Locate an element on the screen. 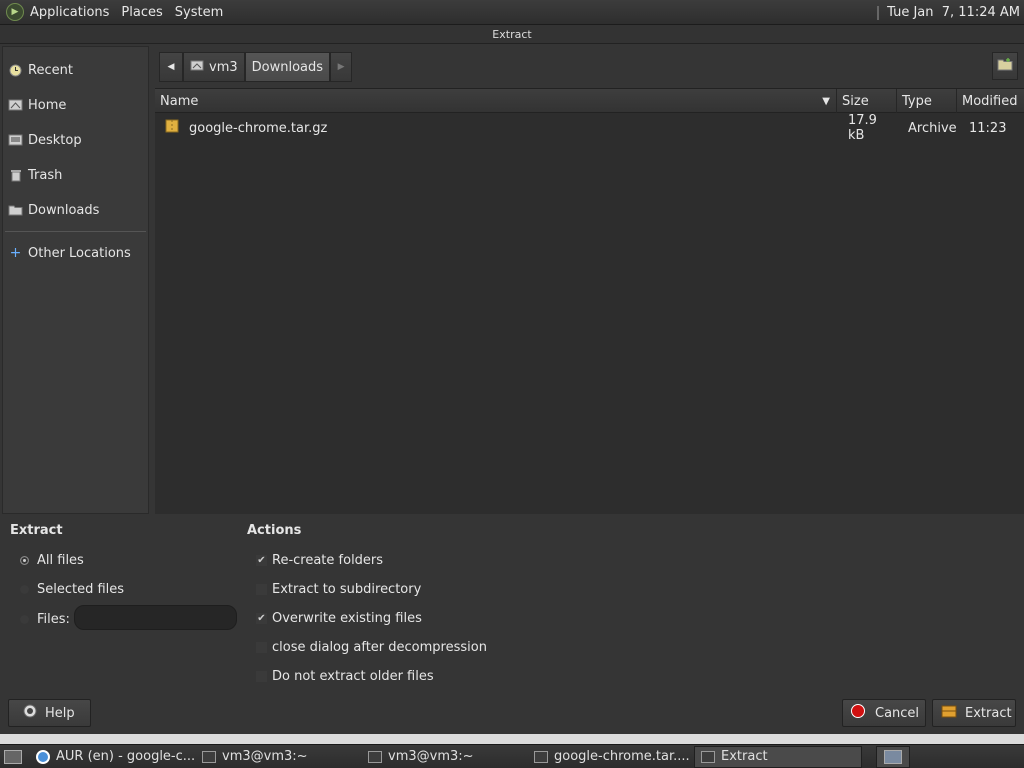 This screenshot has height=768, width=1024. file-modified: 11:23 is located at coordinates (988, 128).